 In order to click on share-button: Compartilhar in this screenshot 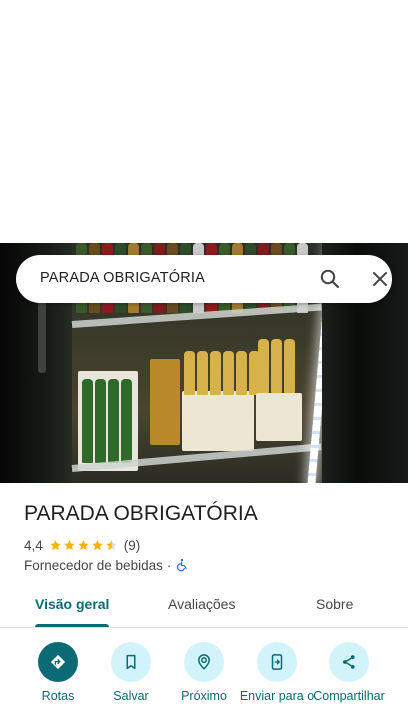, I will do `click(349, 683)`.